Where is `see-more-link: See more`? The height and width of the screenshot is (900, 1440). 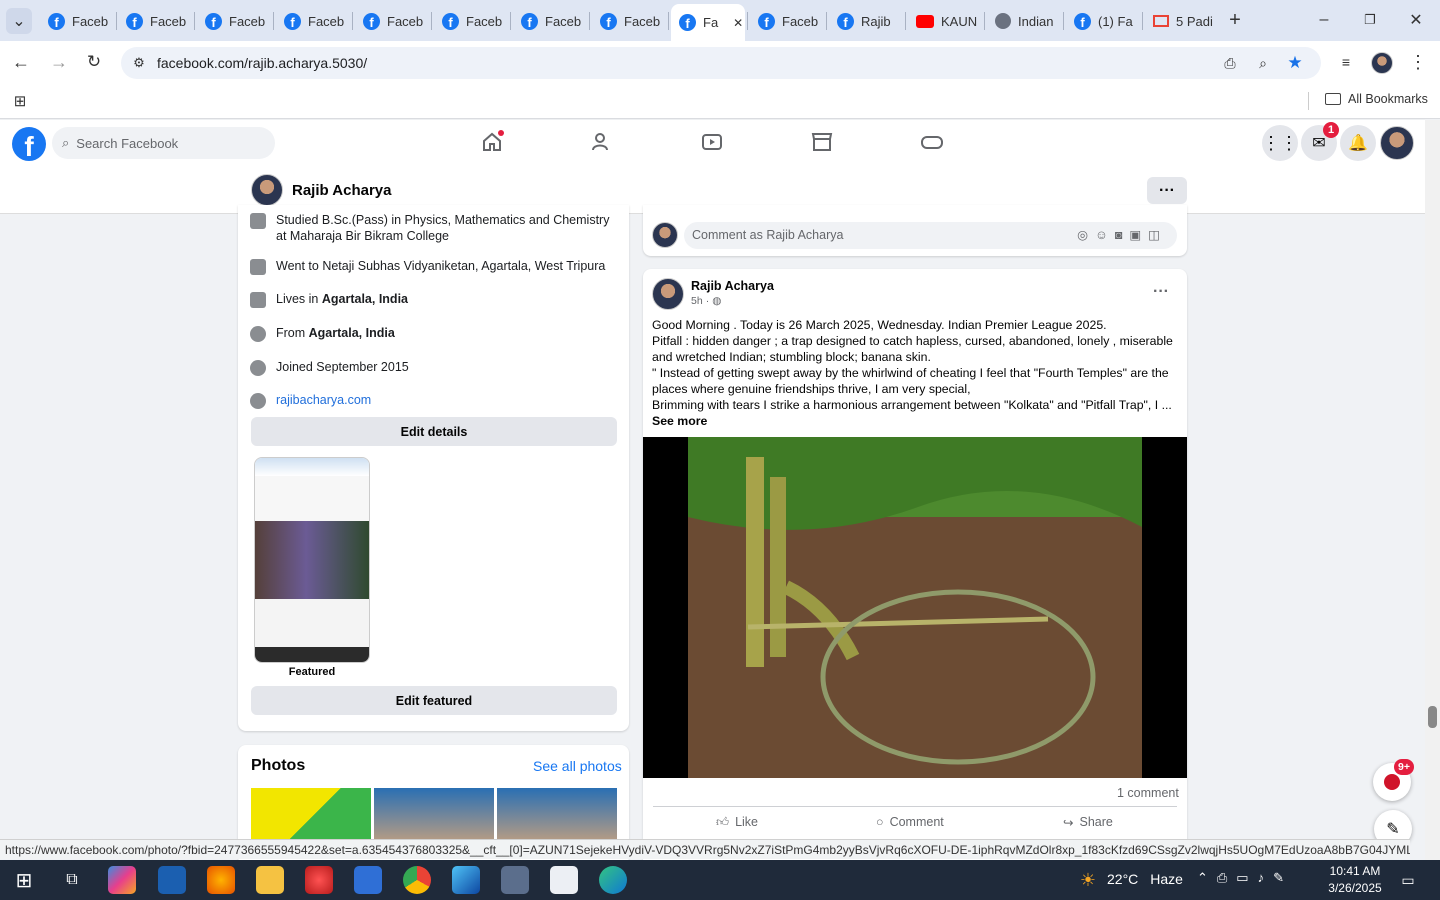
see-more-link: See more is located at coordinates (917, 421).